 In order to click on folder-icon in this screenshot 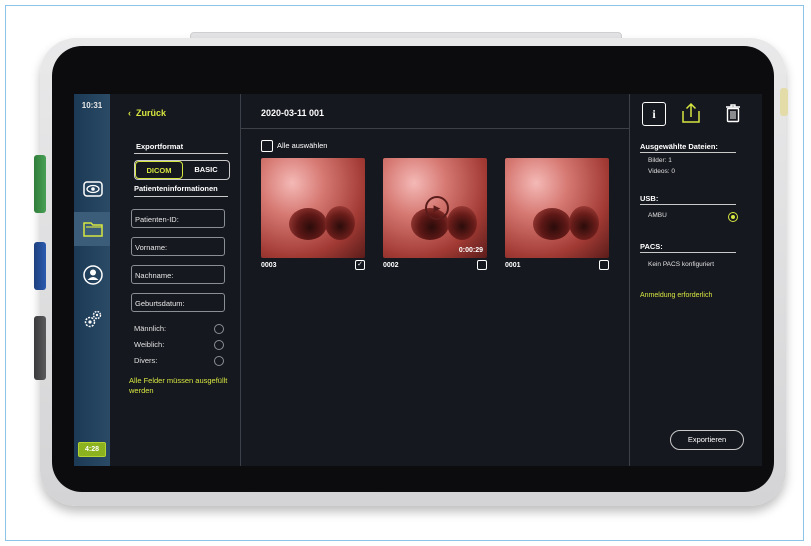, I will do `click(93, 229)`.